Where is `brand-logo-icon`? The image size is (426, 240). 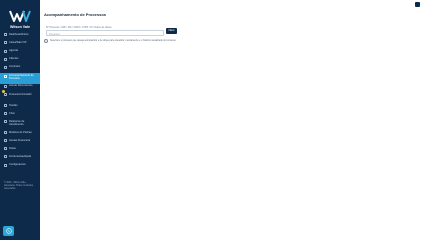 brand-logo-icon is located at coordinates (20, 16).